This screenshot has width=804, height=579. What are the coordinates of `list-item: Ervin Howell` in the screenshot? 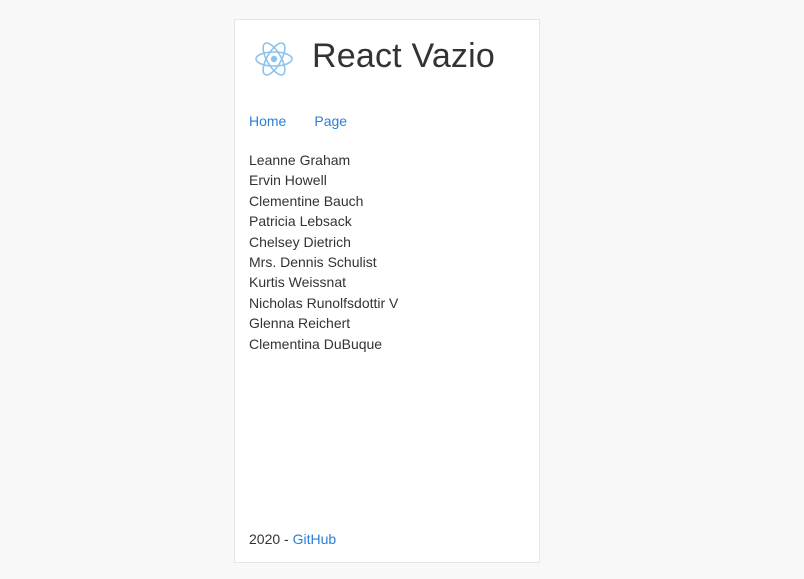 It's located at (288, 180).